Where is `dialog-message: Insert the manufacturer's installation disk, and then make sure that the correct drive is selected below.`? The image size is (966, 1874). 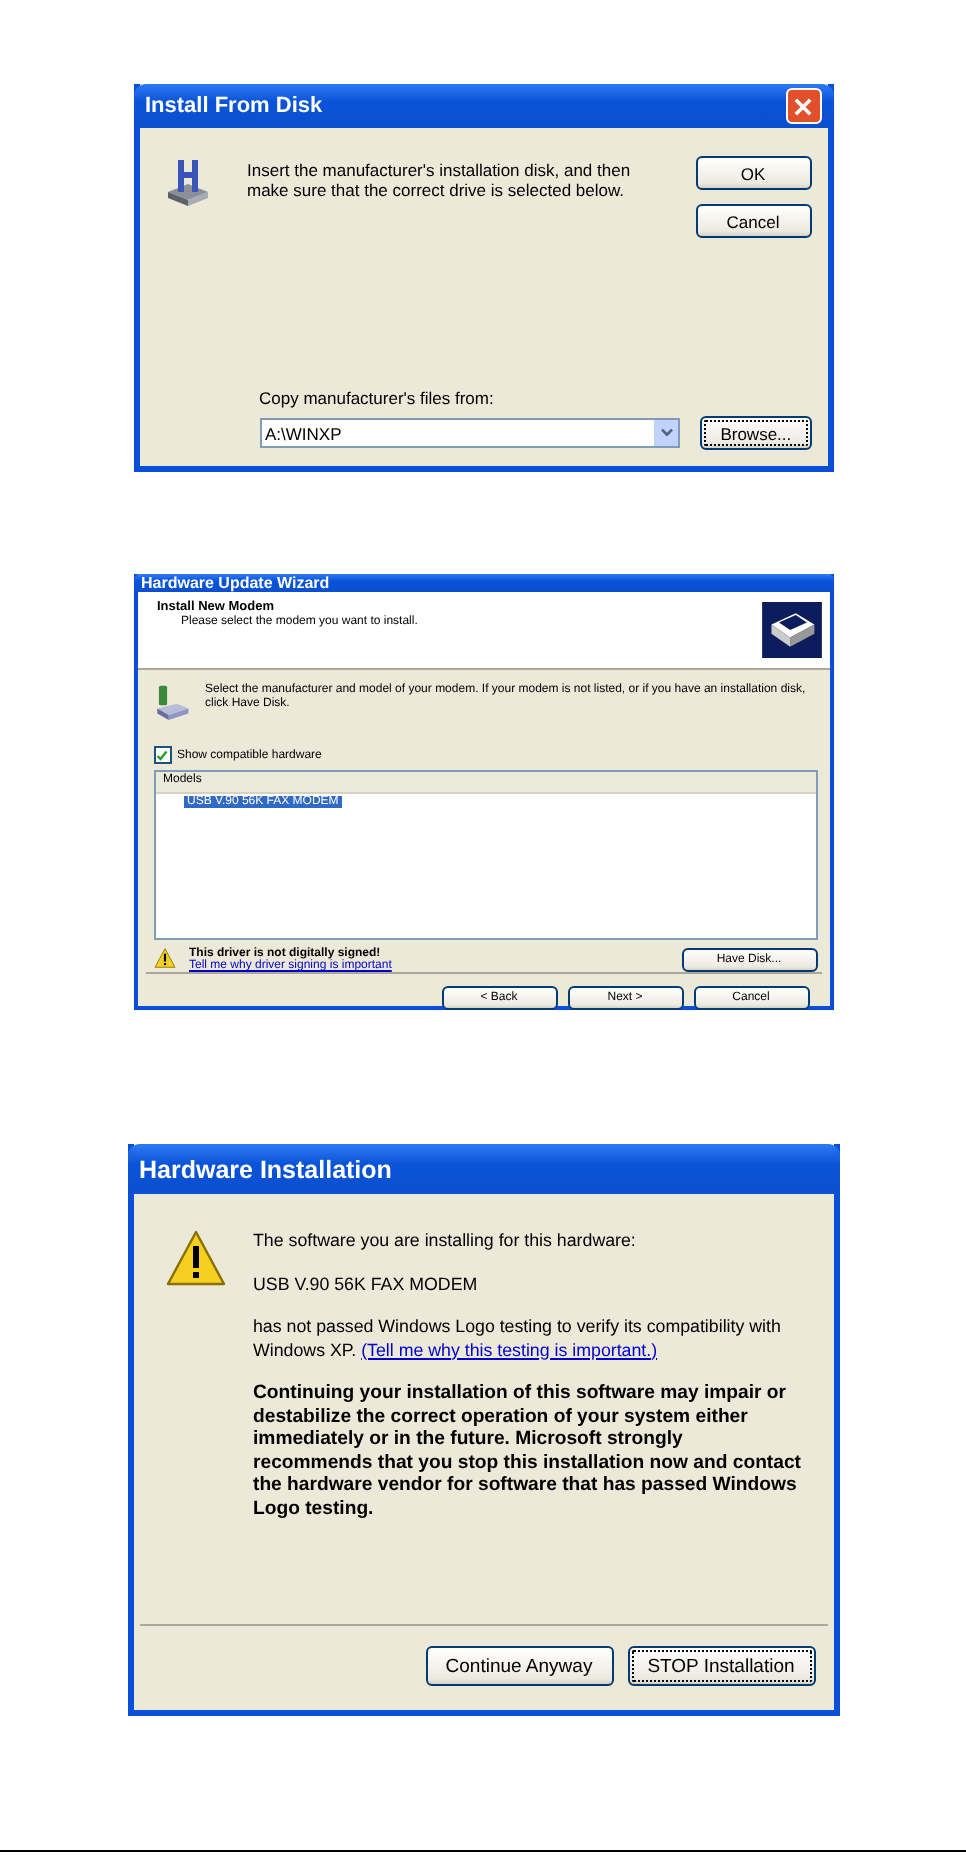
dialog-message: Insert the manufacturer's installation disk, and then make sure that the correct drive is selected below. is located at coordinates (440, 179).